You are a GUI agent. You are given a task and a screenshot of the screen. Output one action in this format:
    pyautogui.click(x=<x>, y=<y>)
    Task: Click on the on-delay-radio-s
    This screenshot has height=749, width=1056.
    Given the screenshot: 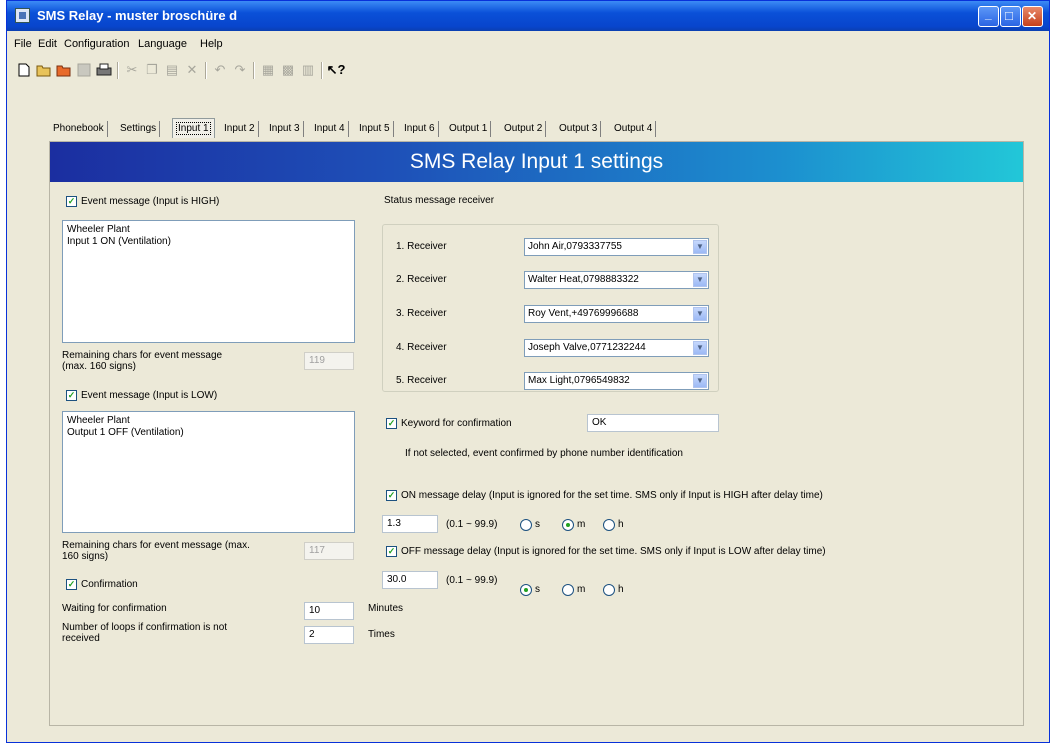 What is the action you would take?
    pyautogui.click(x=526, y=525)
    